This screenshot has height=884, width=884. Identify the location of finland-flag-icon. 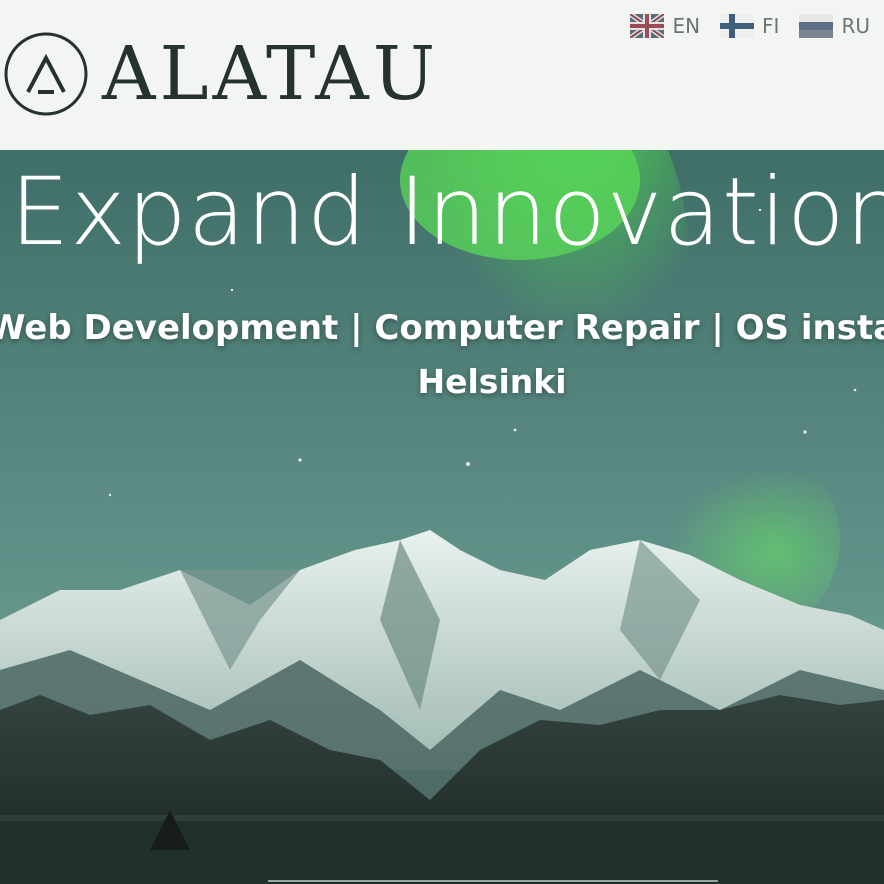
(737, 26).